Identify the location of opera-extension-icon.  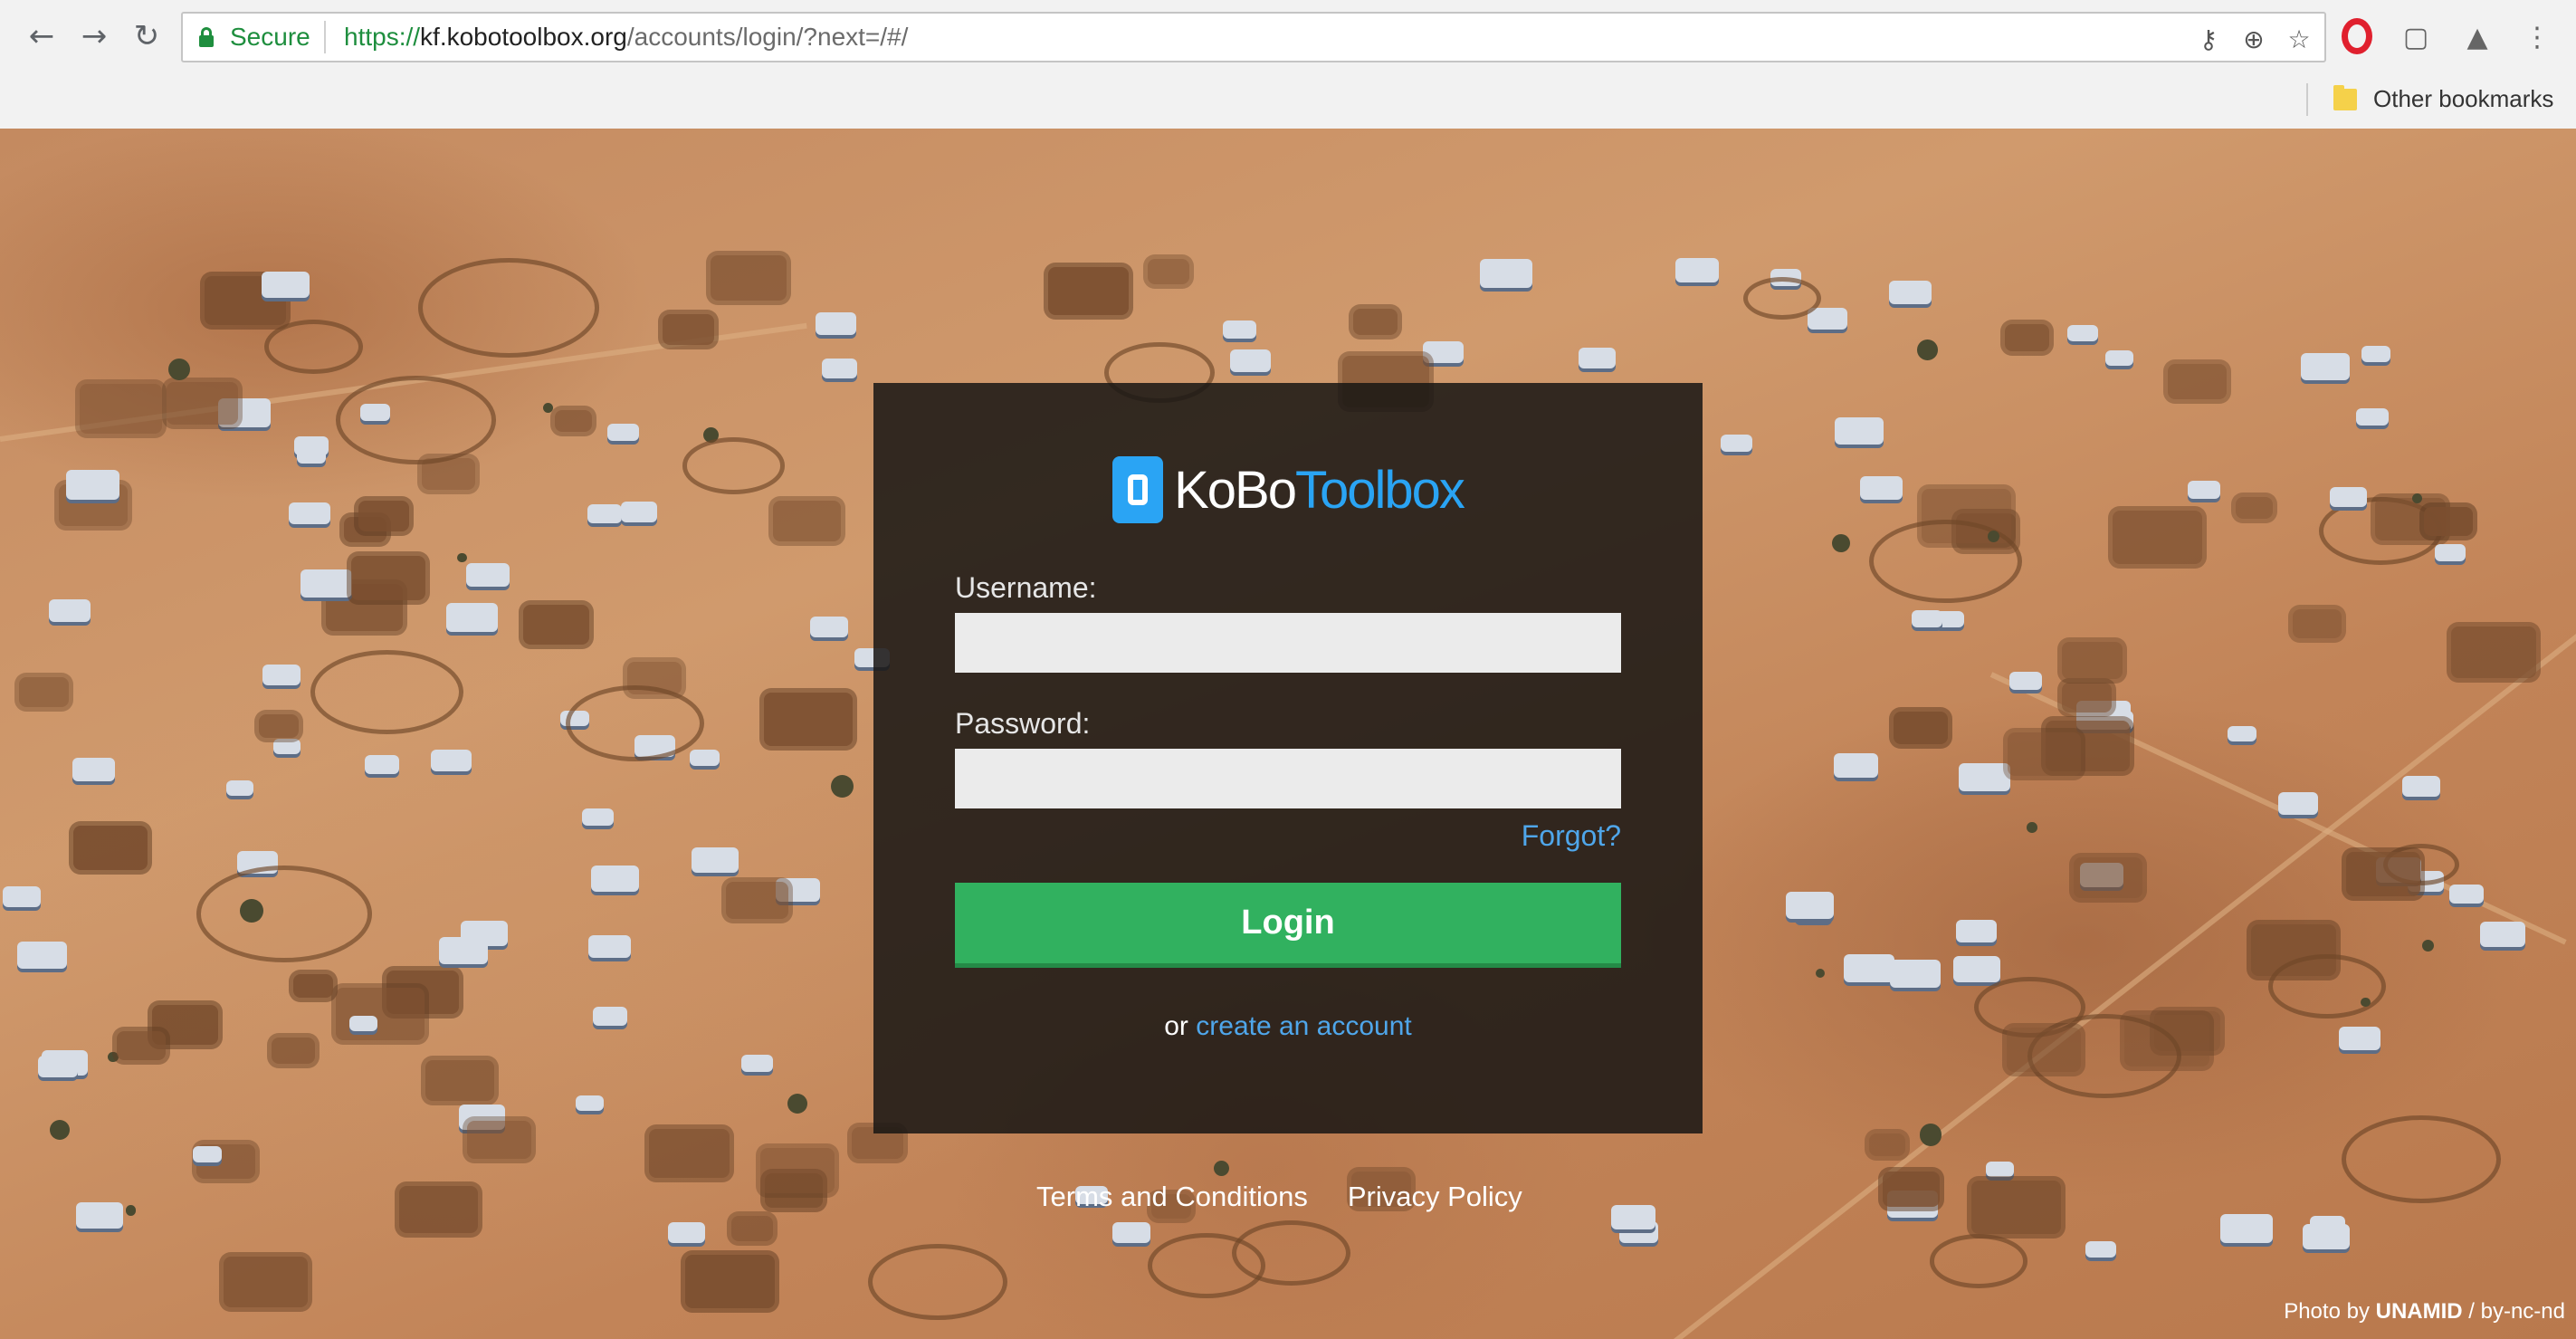
(2357, 36).